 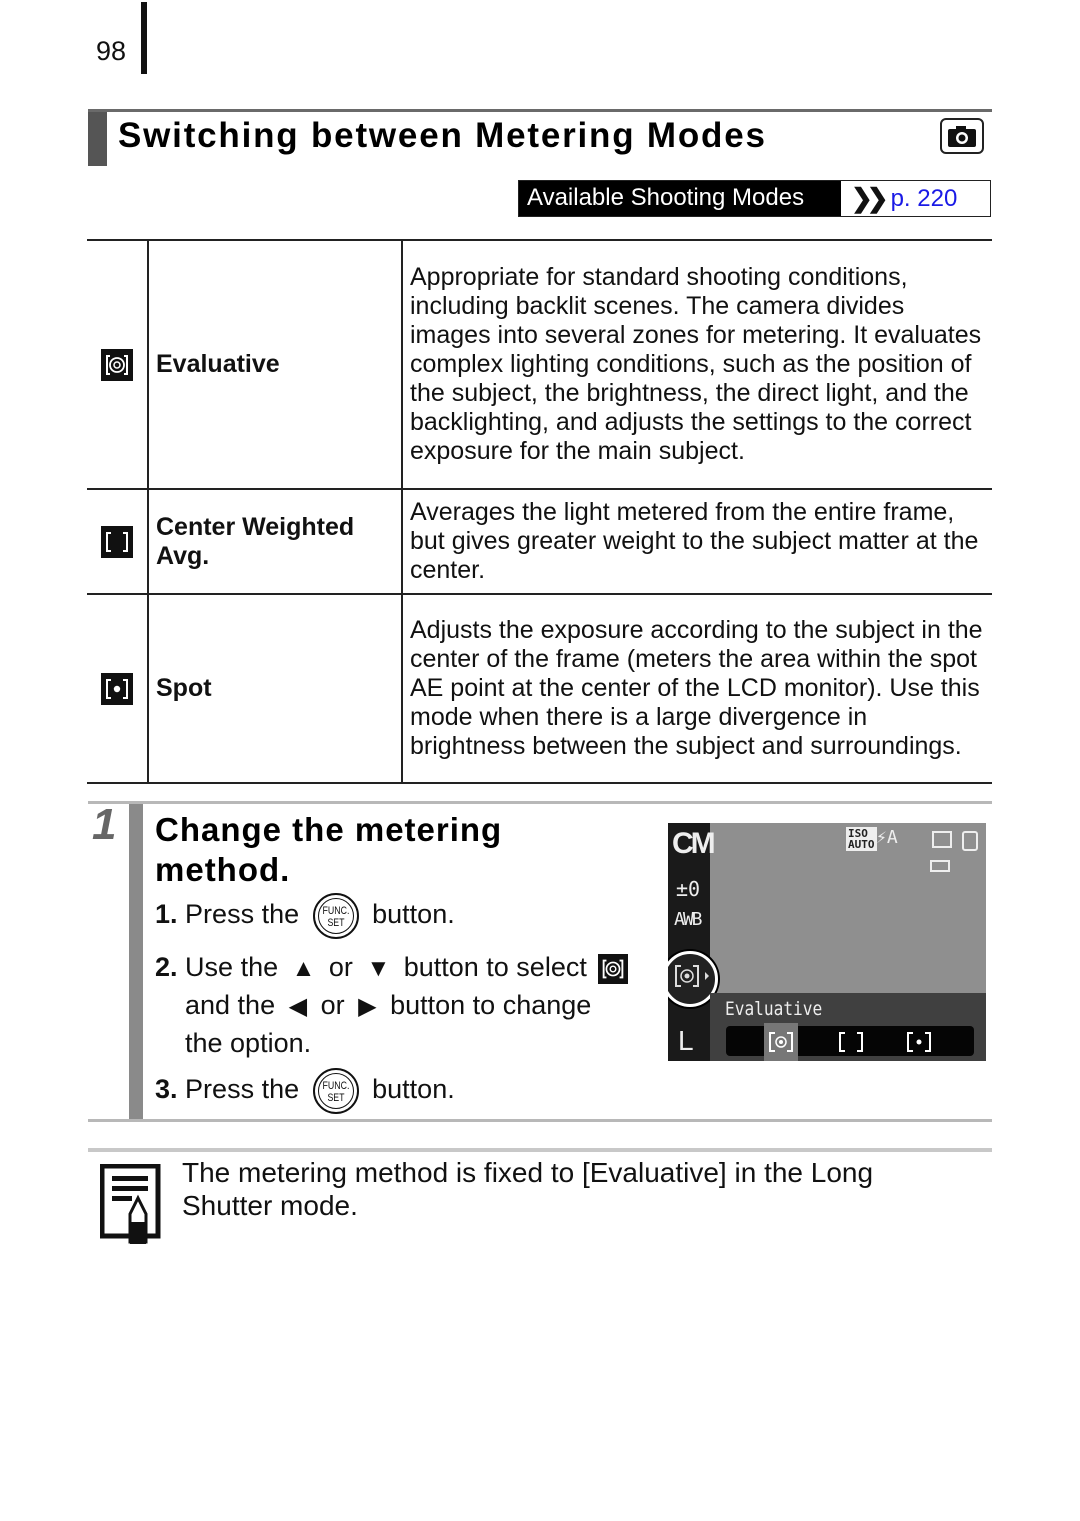 What do you see at coordinates (275, 541) in the screenshot?
I see `mode-name: Center Weighted Avg.` at bounding box center [275, 541].